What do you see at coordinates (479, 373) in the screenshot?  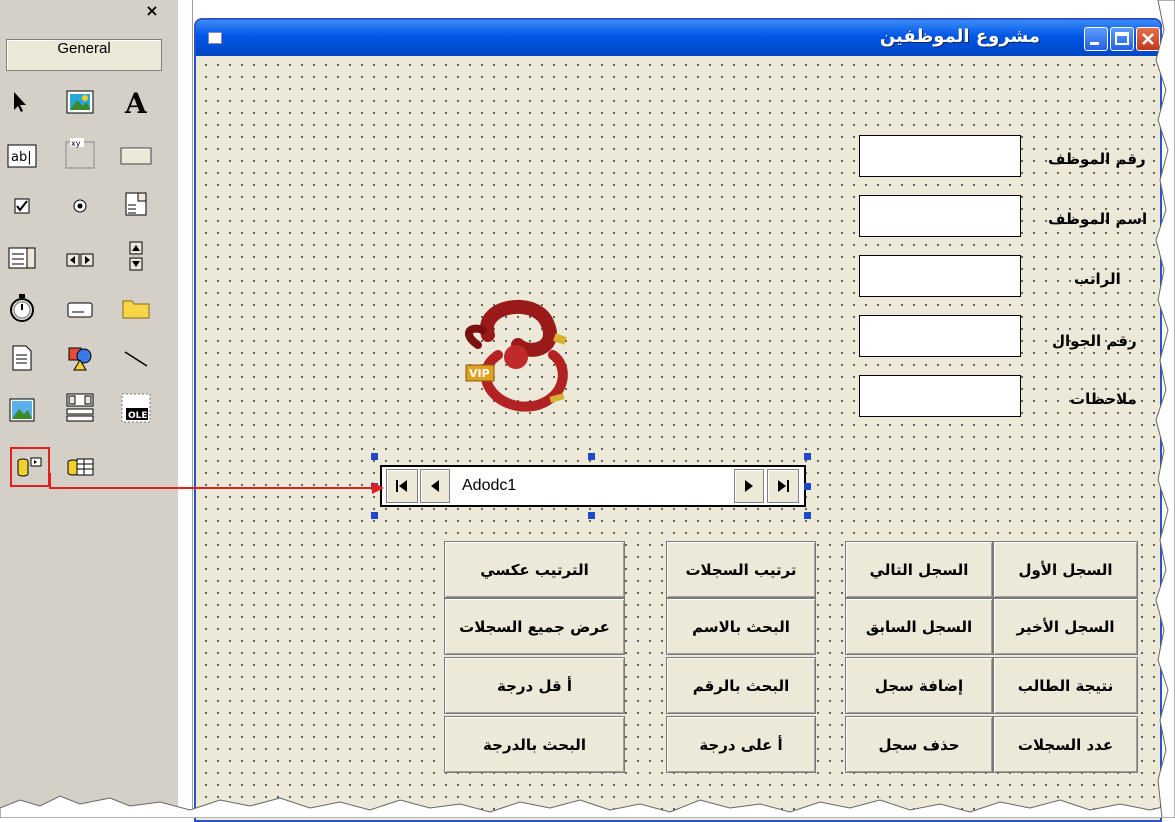 I see `vip-badge-text: VIP` at bounding box center [479, 373].